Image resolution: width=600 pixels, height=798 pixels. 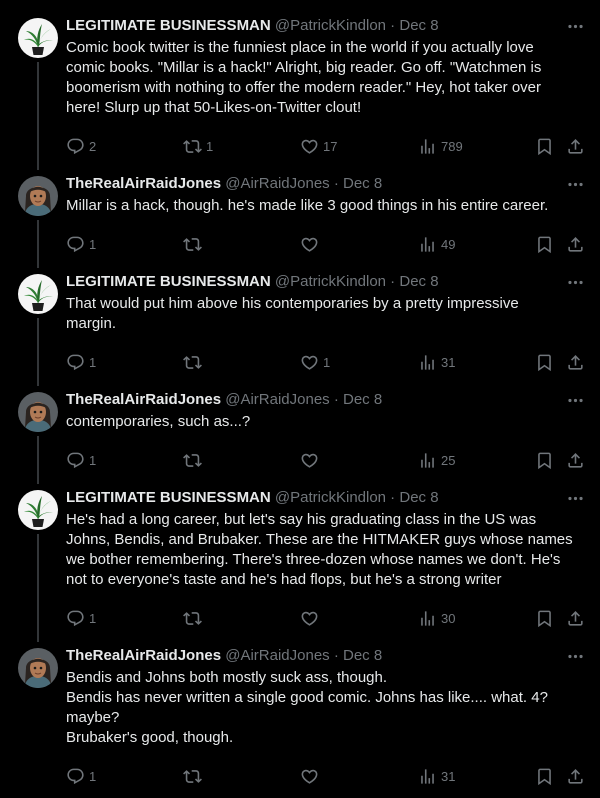 I want to click on thread-line, so click(x=38, y=460).